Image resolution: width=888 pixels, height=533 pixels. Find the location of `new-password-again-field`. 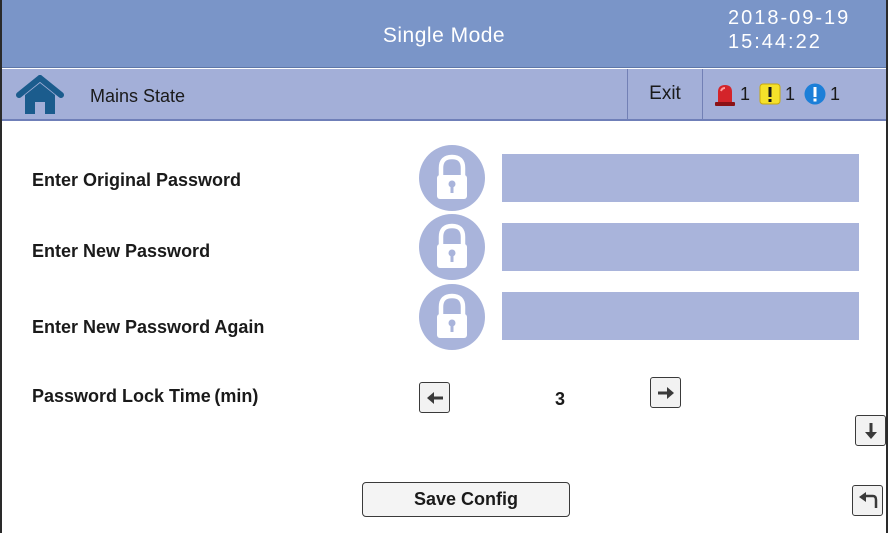

new-password-again-field is located at coordinates (680, 316).